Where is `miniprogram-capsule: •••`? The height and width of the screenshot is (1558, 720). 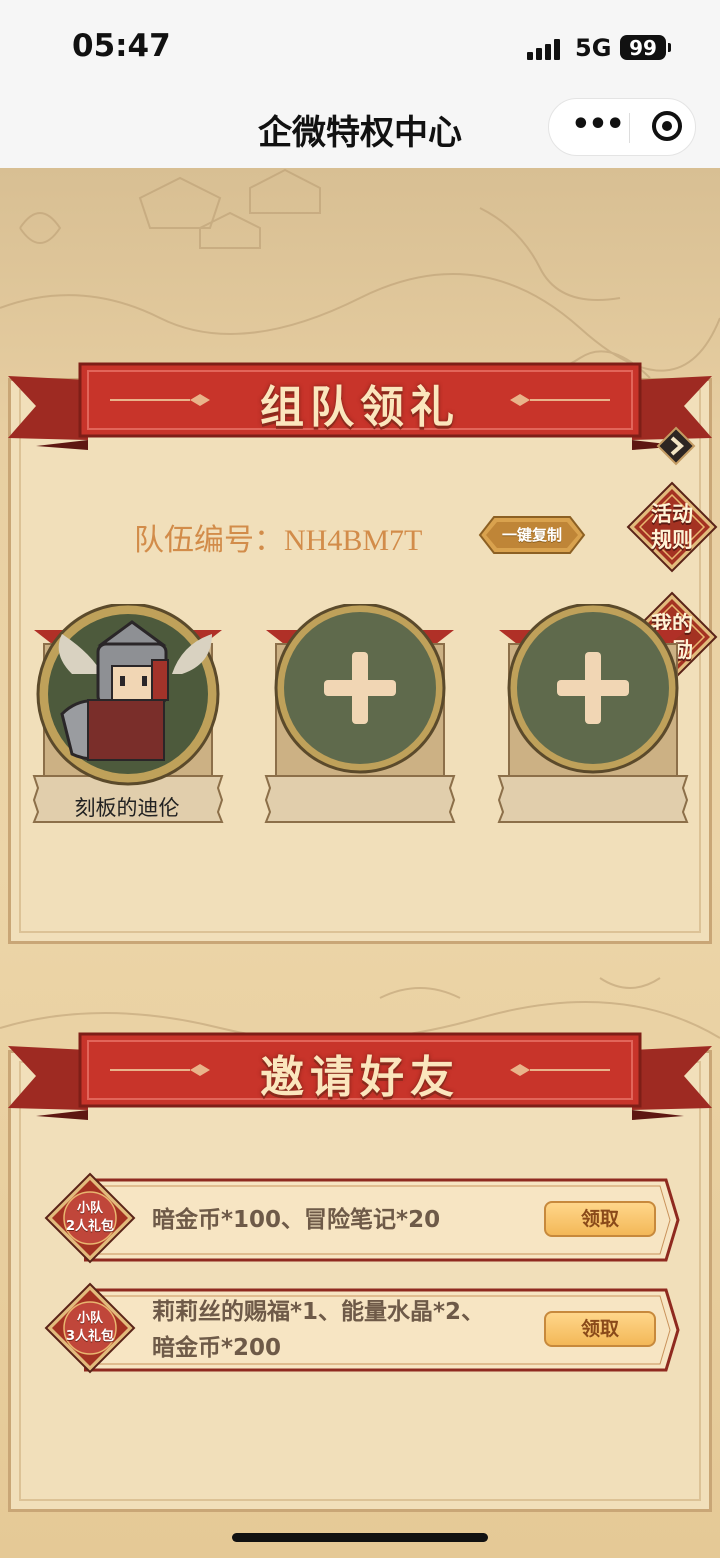
miniprogram-capsule: ••• is located at coordinates (622, 127).